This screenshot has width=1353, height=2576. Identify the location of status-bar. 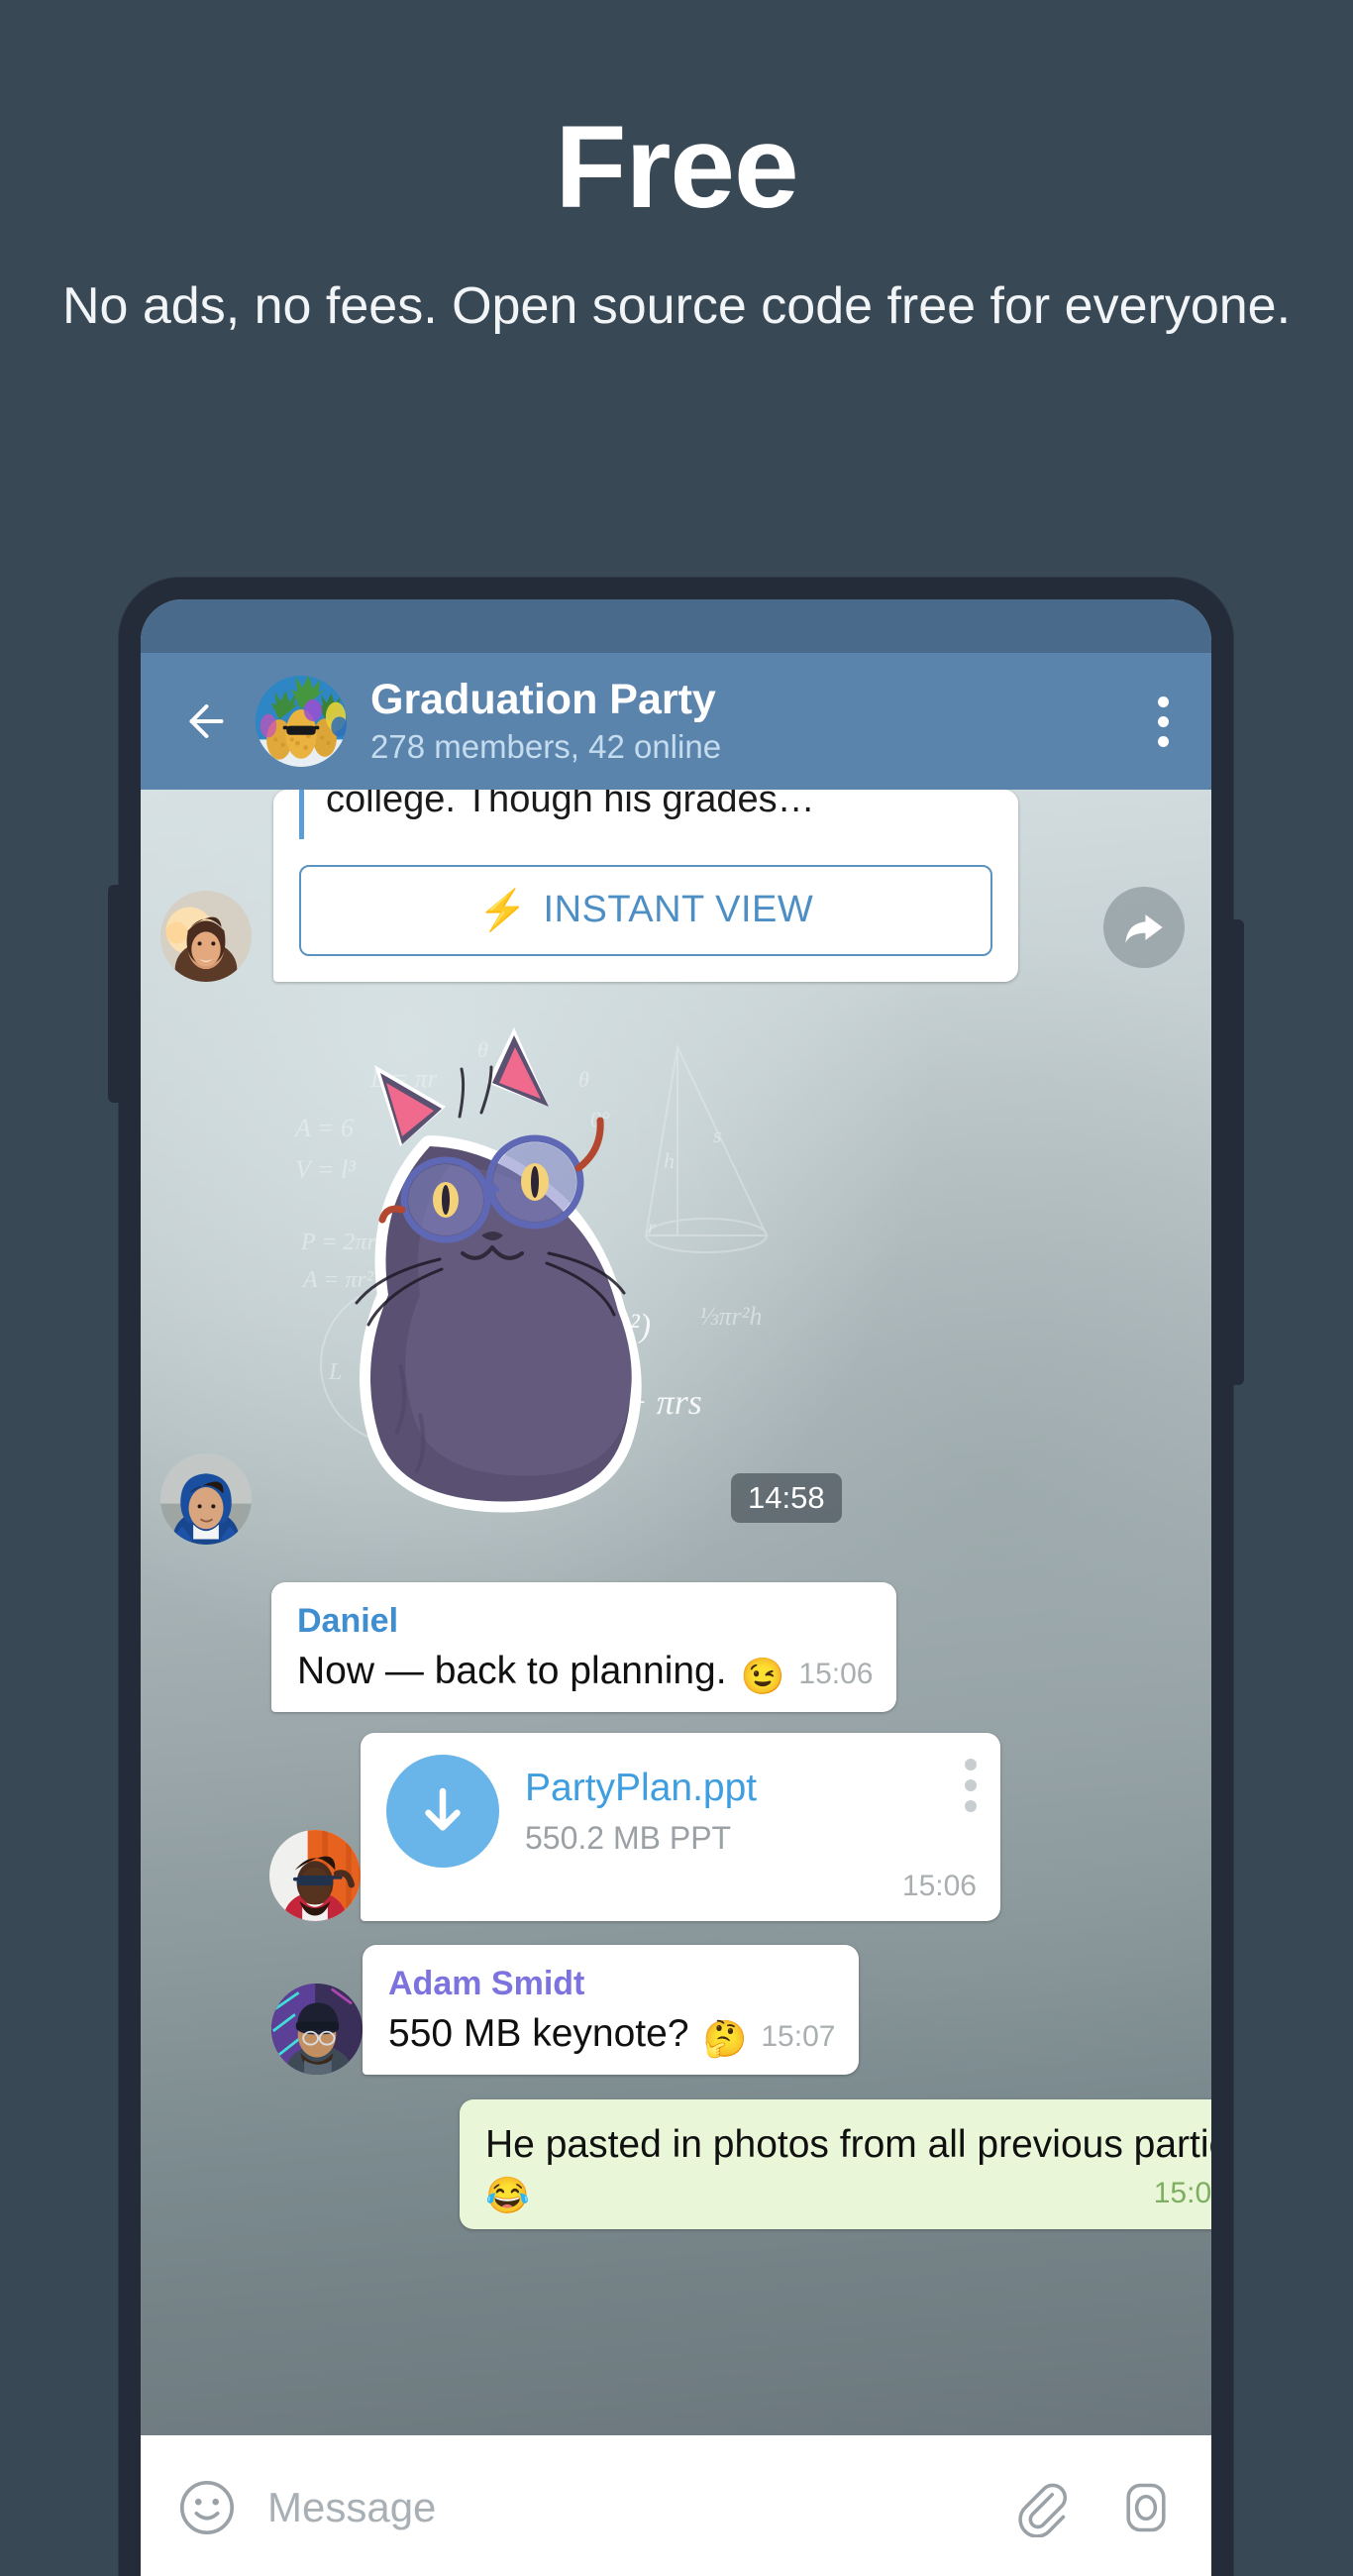
(676, 626).